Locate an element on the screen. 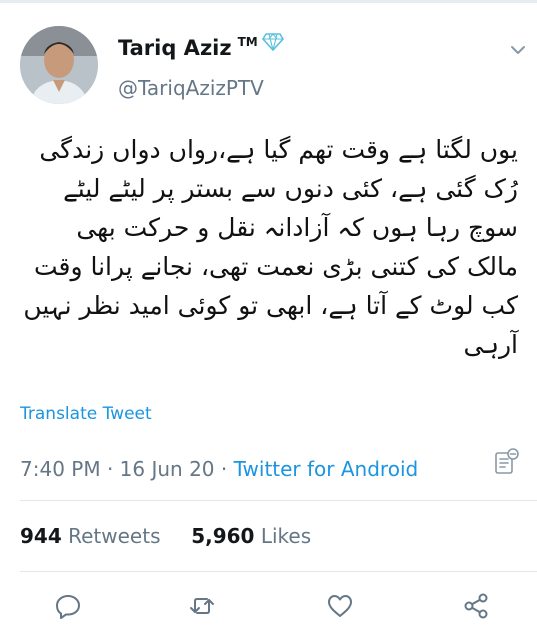 The image size is (537, 640). user-handle: @TariqAzizPTV is located at coordinates (191, 88).